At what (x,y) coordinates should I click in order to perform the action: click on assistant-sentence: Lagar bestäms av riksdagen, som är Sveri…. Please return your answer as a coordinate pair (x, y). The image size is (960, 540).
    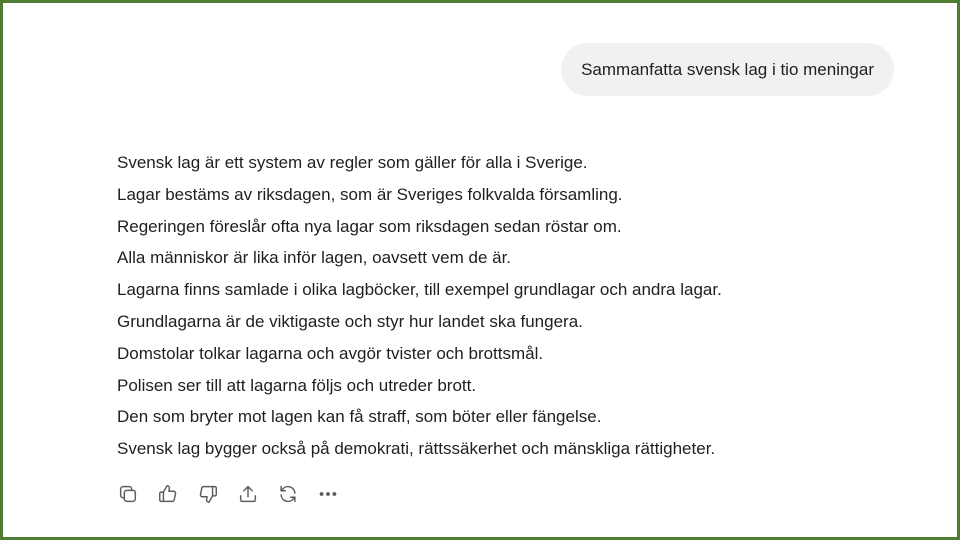
    Looking at the image, I should click on (370, 194).